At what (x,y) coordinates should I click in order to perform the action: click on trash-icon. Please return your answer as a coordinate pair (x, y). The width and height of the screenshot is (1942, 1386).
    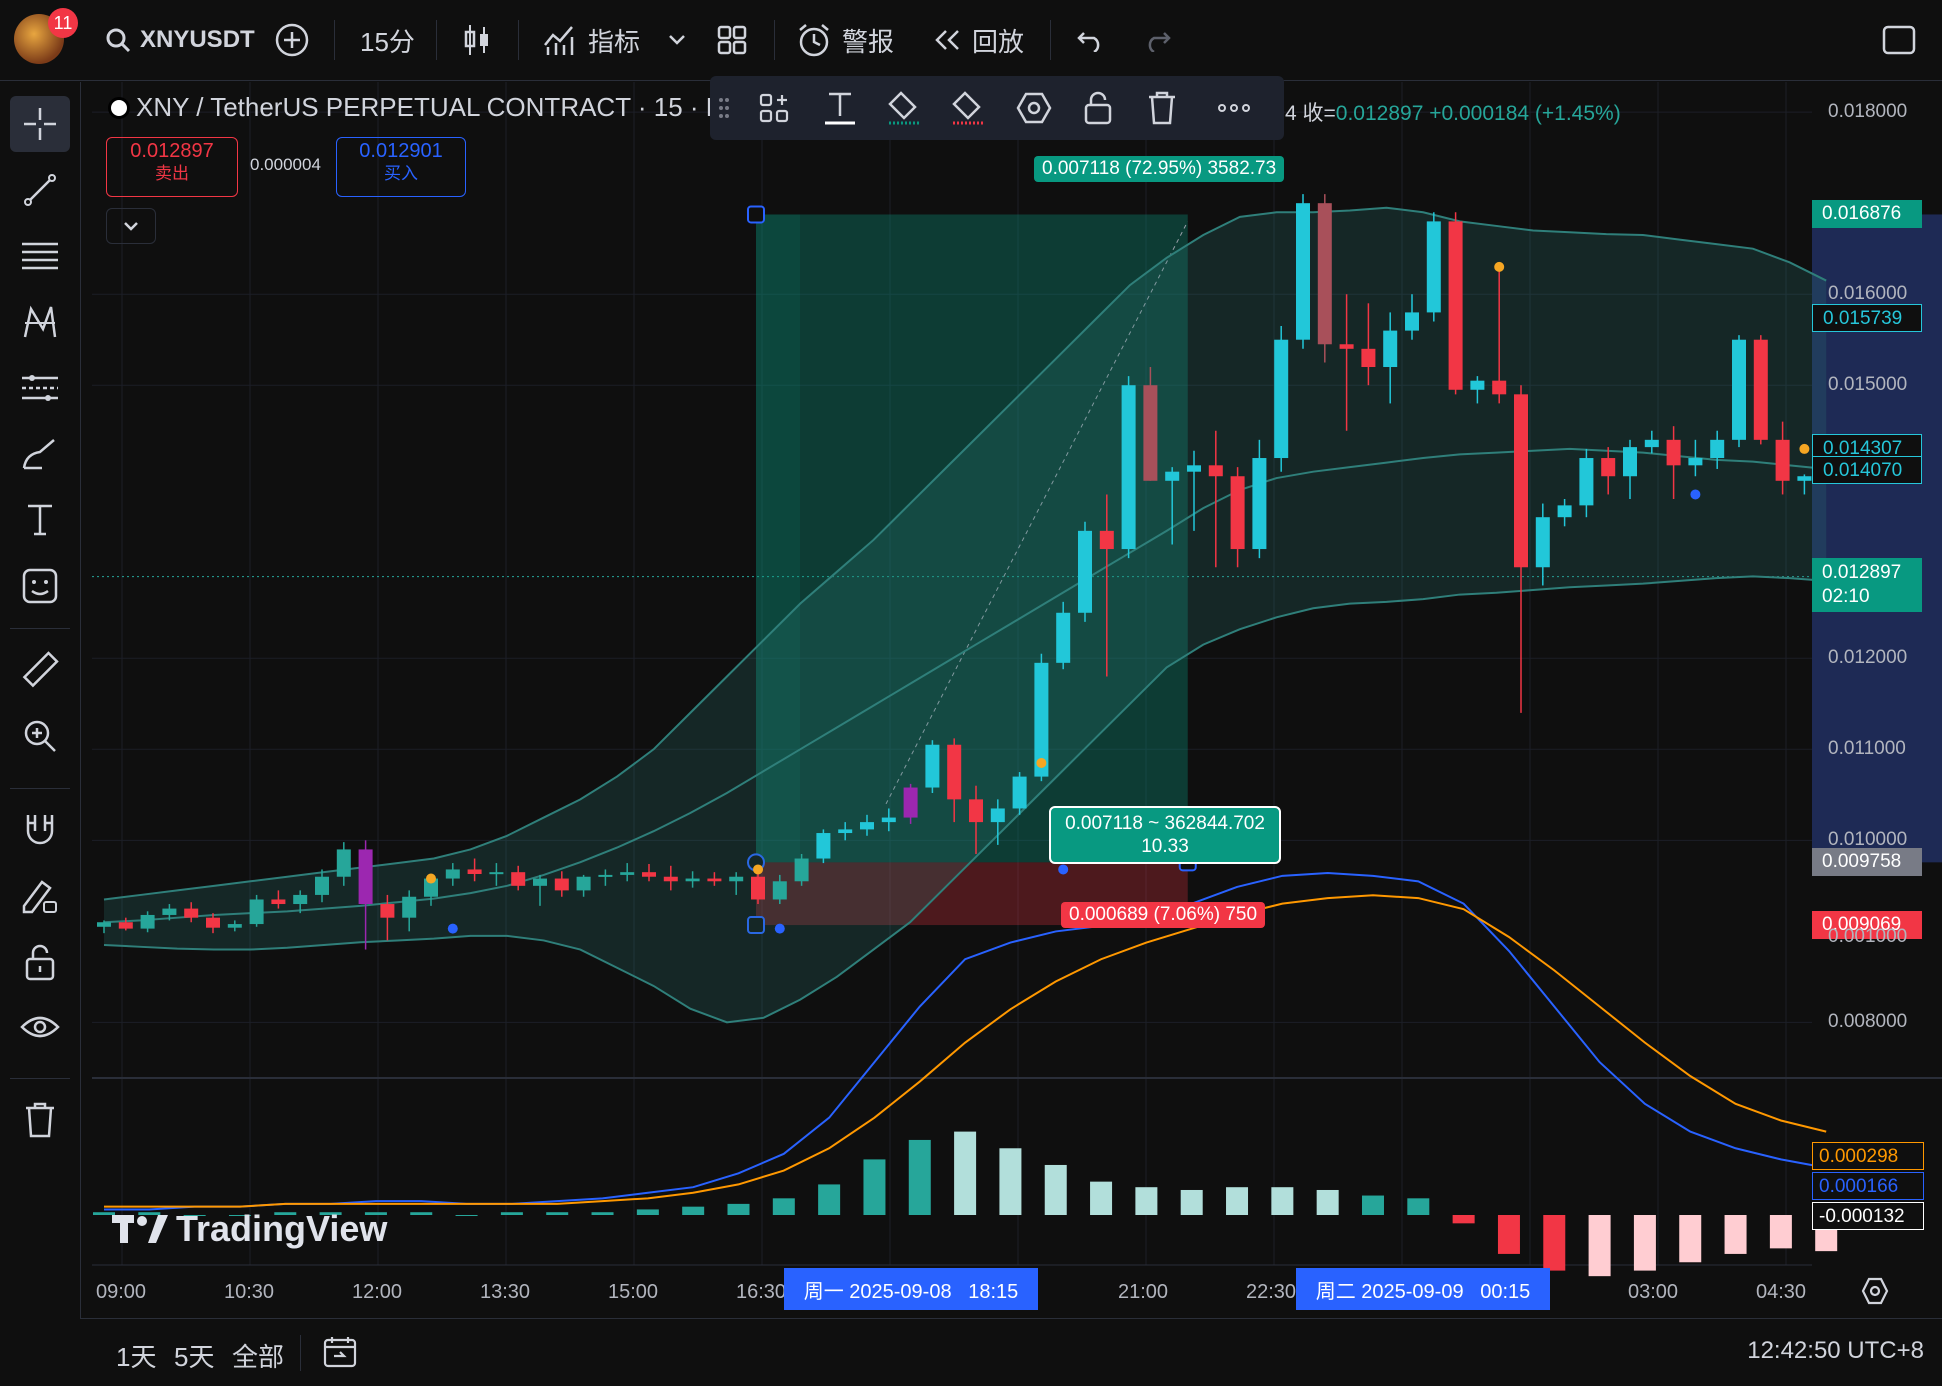
    Looking at the image, I should click on (1162, 108).